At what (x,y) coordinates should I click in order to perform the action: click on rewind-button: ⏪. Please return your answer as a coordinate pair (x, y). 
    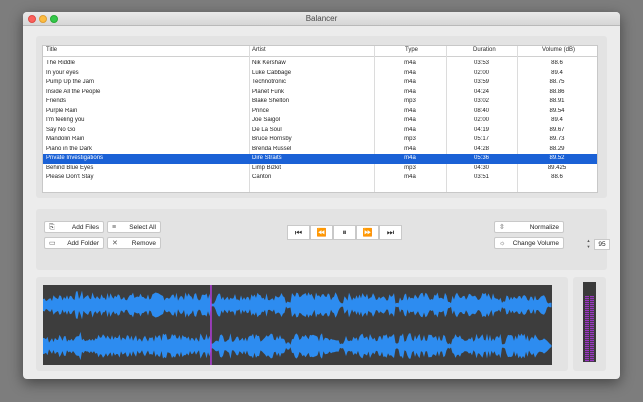
    Looking at the image, I should click on (321, 232).